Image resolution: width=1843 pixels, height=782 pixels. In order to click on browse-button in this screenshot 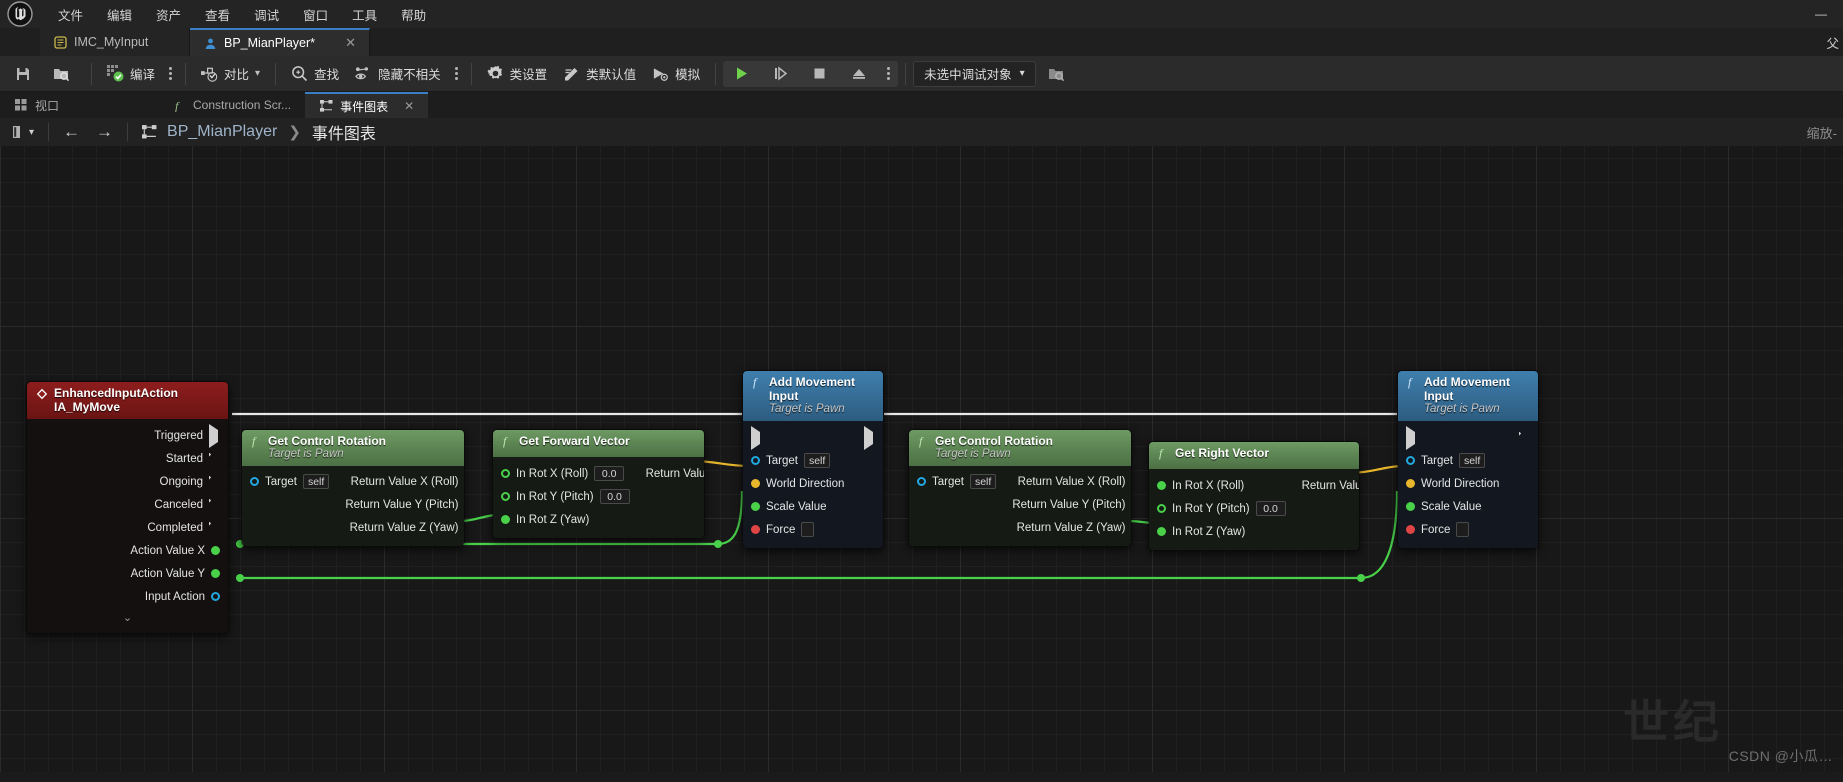, I will do `click(64, 74)`.